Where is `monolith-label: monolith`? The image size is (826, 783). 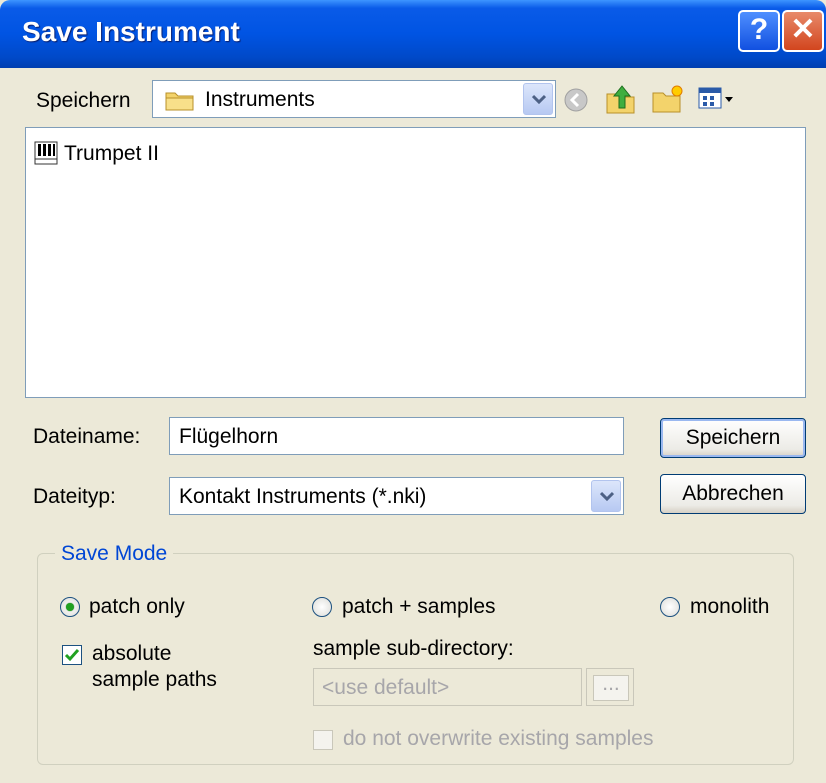
monolith-label: monolith is located at coordinates (729, 607).